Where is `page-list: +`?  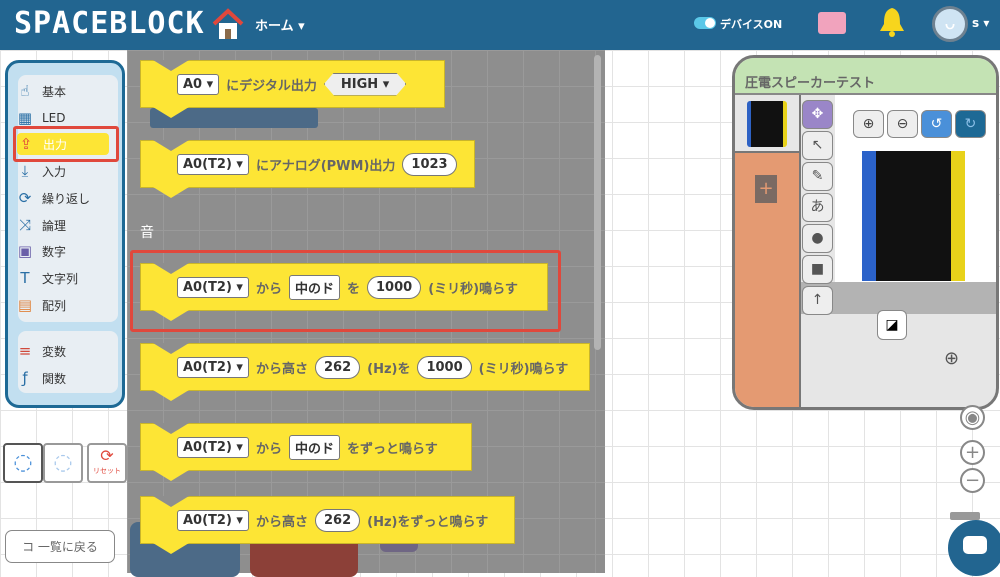 page-list: + is located at coordinates (768, 251).